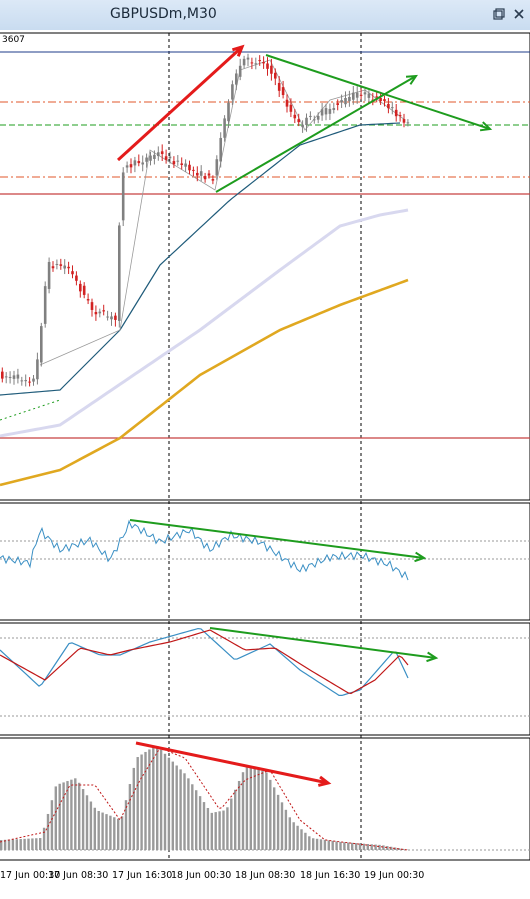  I want to click on time-tick-label: 18 Jun 16:30, so click(330, 875).